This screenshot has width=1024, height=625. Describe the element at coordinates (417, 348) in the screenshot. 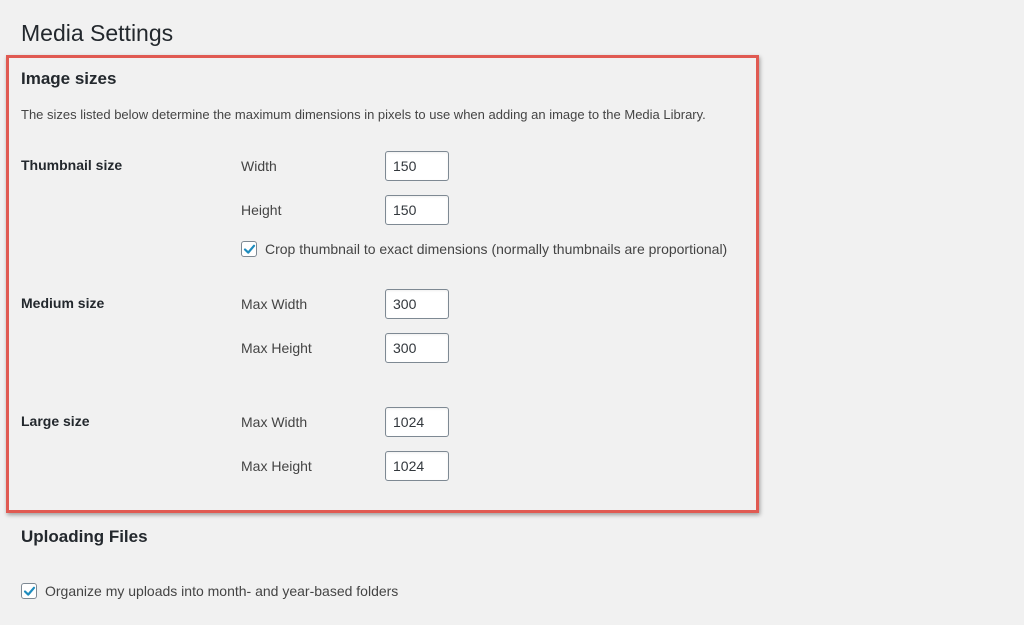

I see `medium-max-height-input` at that location.